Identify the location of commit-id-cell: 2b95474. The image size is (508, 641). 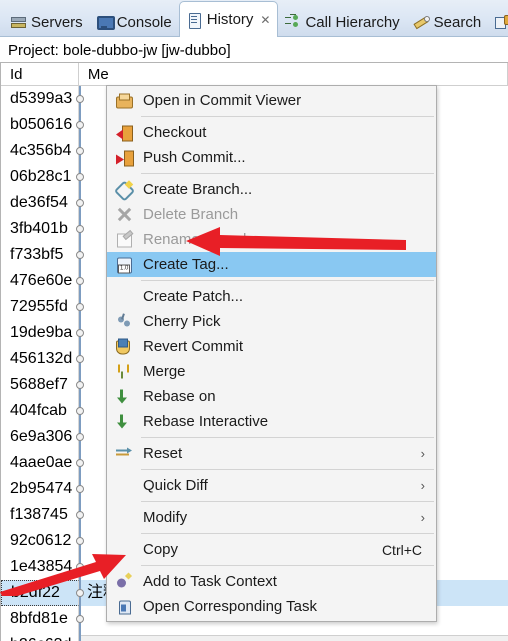
(40, 489).